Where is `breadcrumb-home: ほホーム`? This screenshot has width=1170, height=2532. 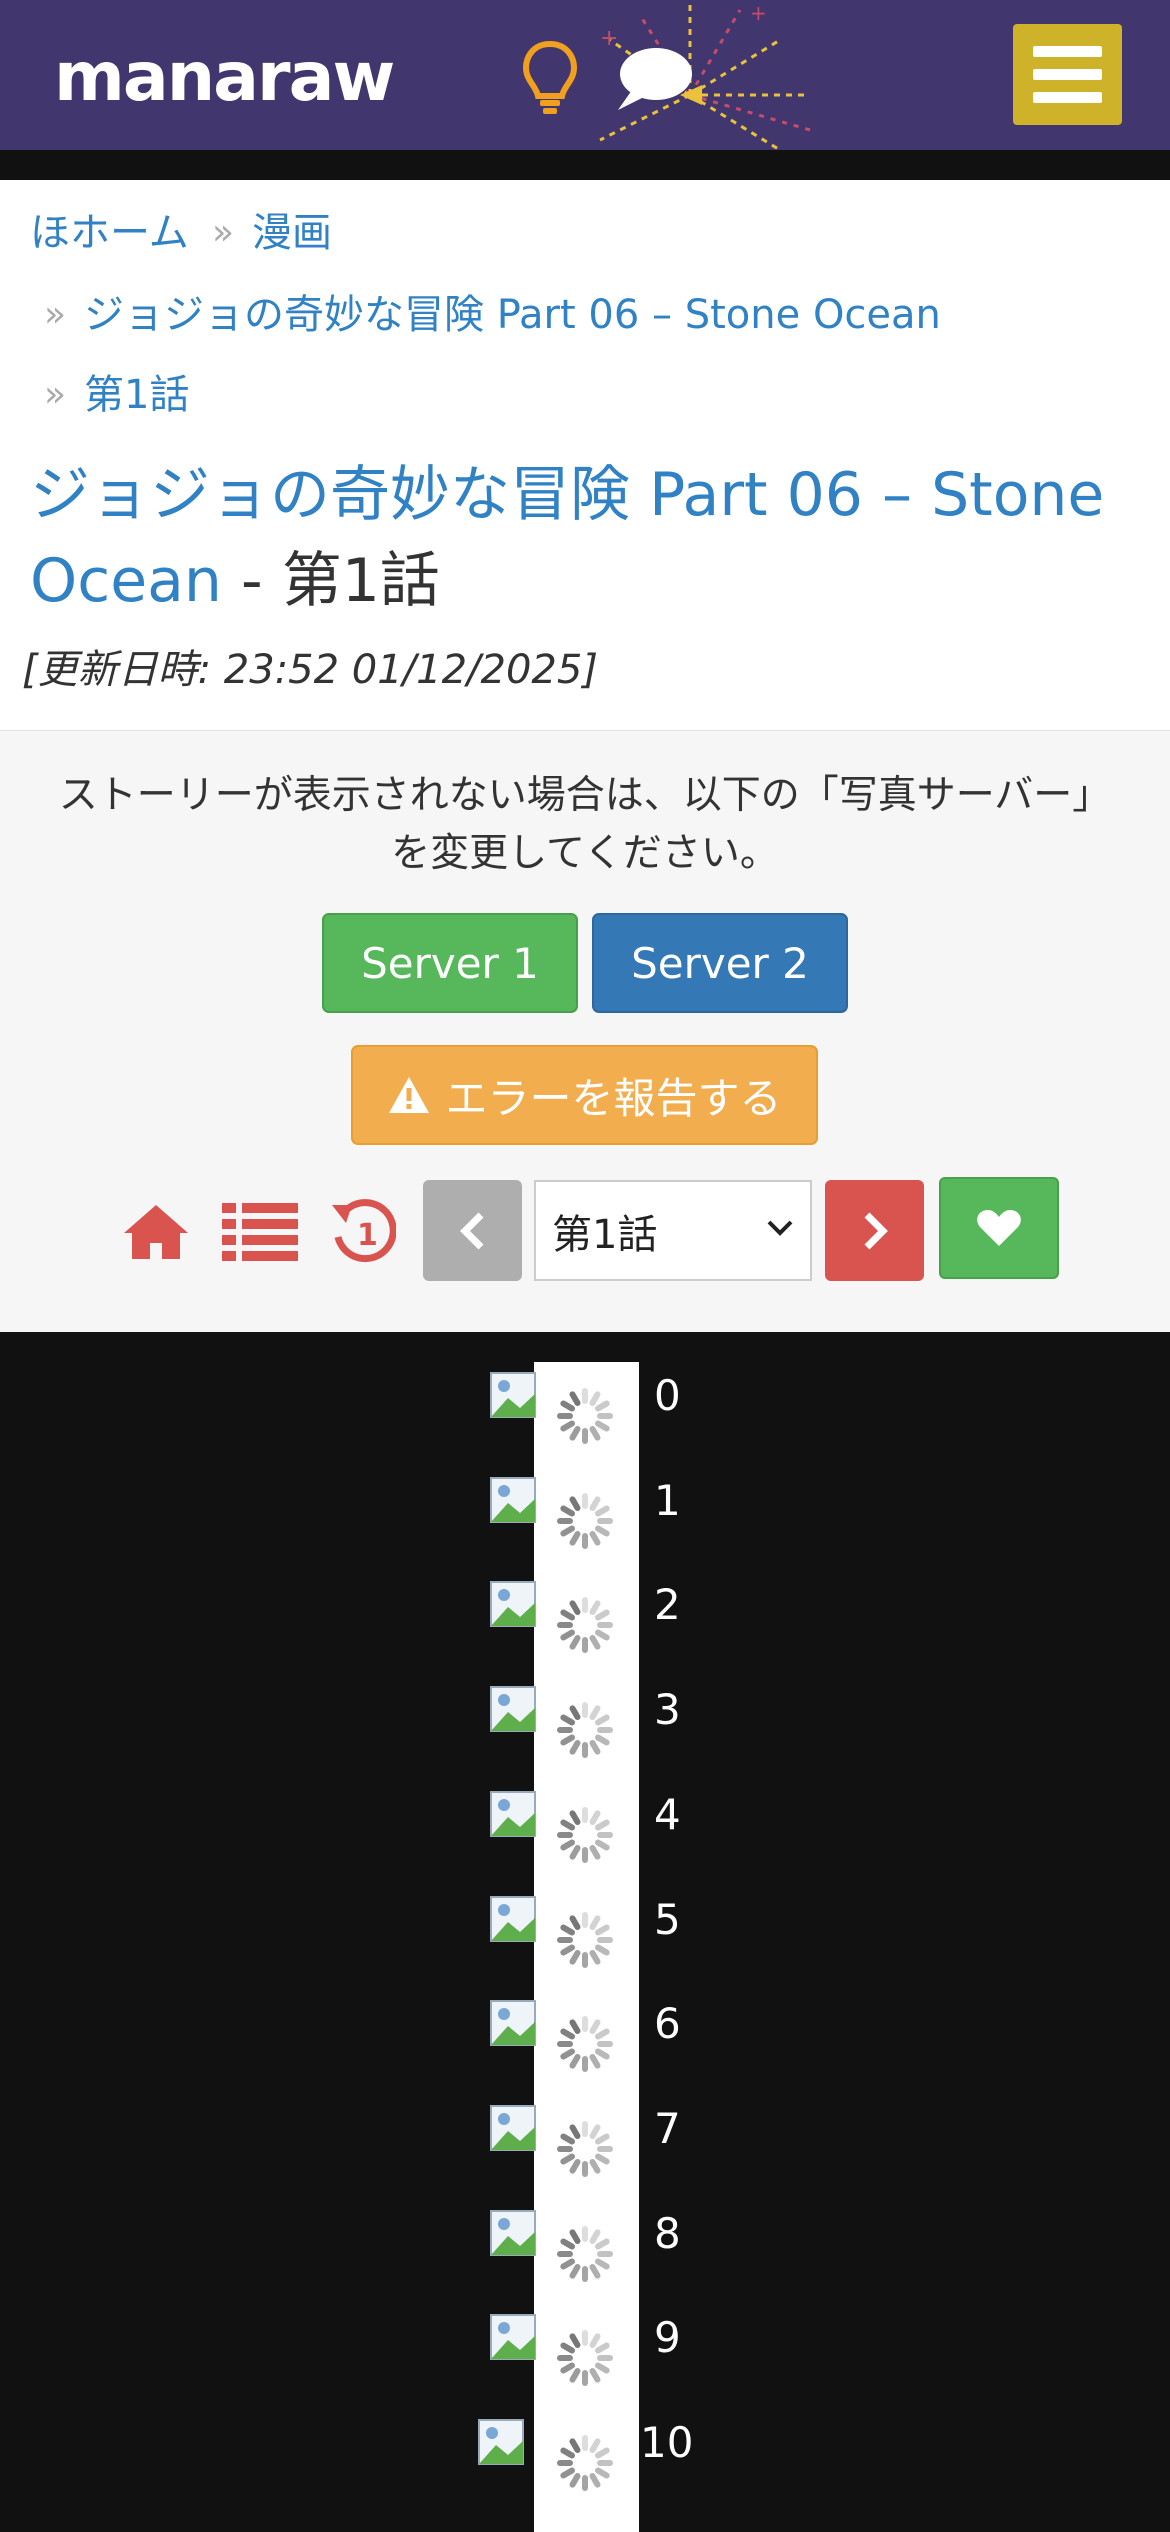
breadcrumb-home: ほホーム is located at coordinates (109, 233).